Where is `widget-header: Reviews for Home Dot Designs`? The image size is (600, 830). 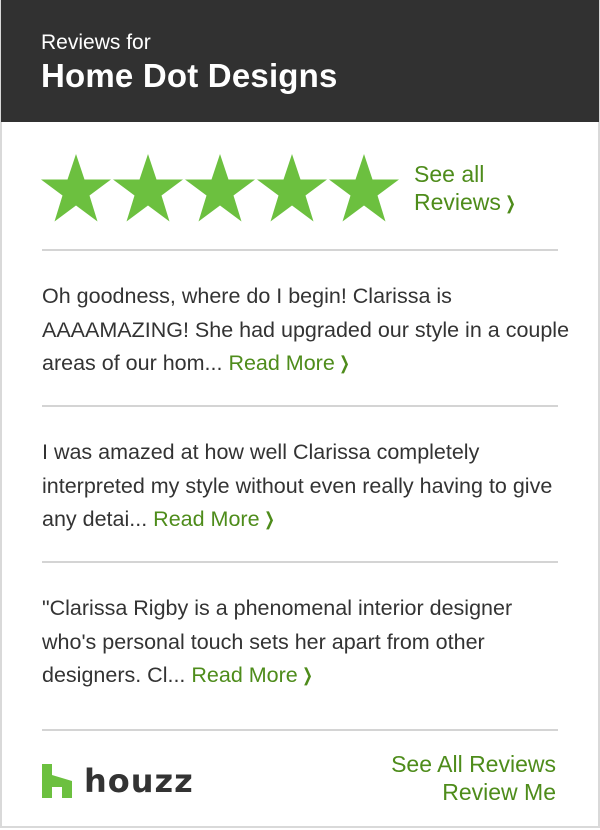
widget-header: Reviews for Home Dot Designs is located at coordinates (300, 61).